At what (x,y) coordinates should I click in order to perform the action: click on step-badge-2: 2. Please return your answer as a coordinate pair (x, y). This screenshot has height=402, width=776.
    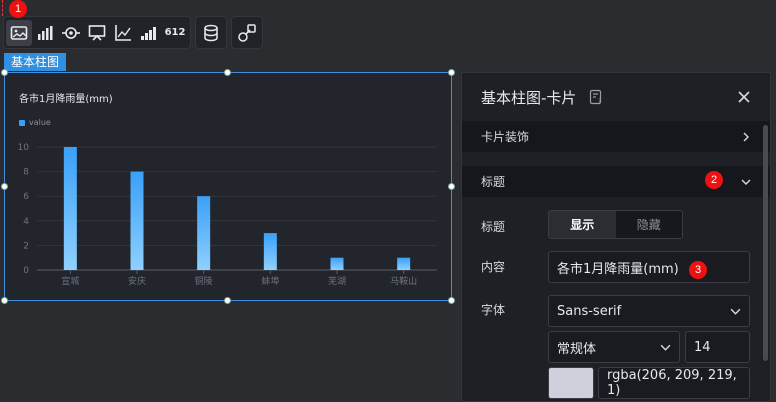
    Looking at the image, I should click on (714, 180).